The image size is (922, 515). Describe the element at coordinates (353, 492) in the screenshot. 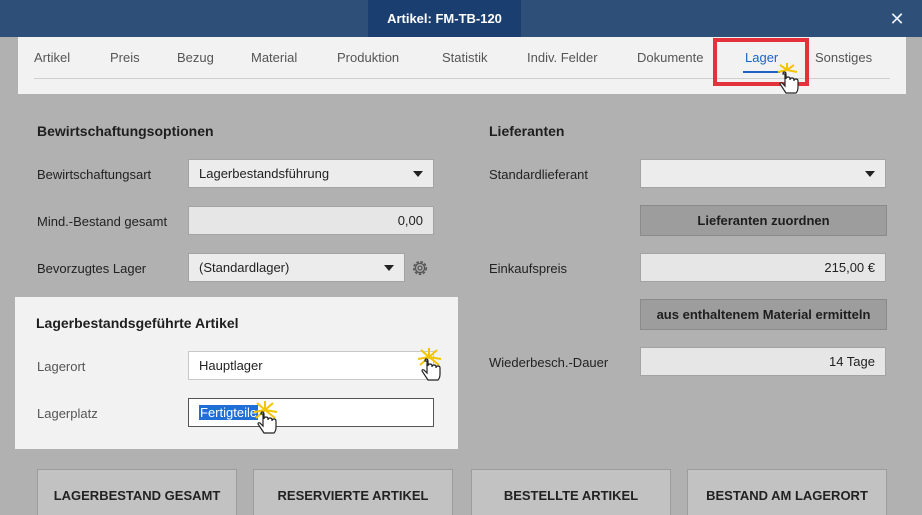

I see `reservierte-artikel-button: RESERVIERTE ARTIKEL` at that location.